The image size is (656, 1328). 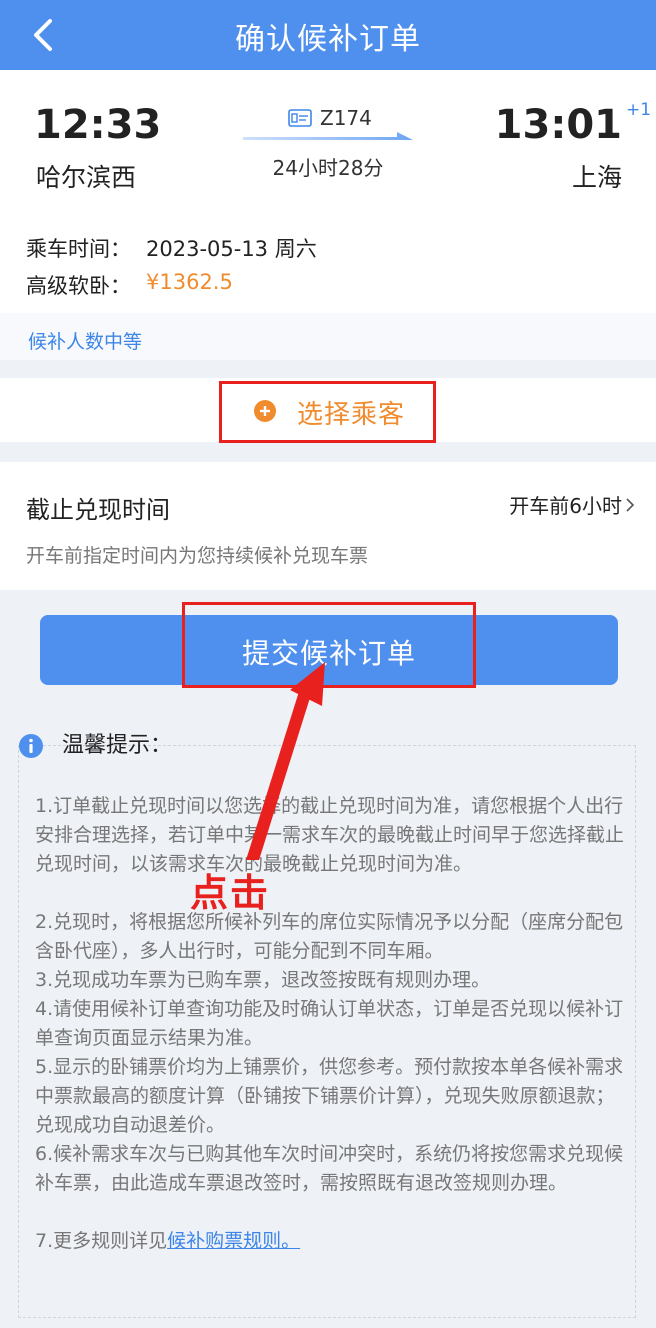 I want to click on deadline-title: 截止兑现时间, so click(x=98, y=510).